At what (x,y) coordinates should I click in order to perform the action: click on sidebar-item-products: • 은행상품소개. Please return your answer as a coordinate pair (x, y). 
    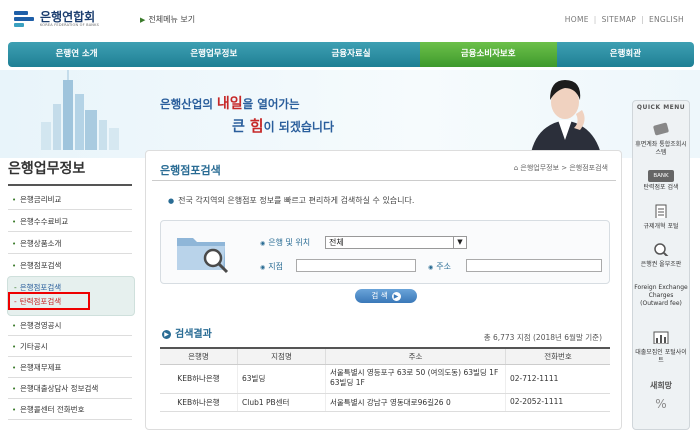
    Looking at the image, I should click on (70, 244).